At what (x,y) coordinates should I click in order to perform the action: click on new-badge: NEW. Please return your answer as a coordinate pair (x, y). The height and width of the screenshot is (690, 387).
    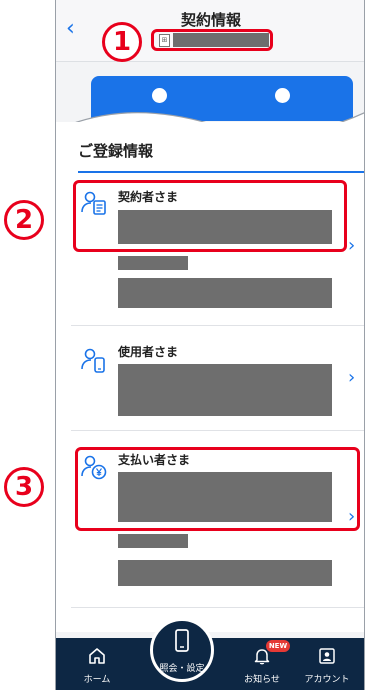
    Looking at the image, I should click on (278, 646).